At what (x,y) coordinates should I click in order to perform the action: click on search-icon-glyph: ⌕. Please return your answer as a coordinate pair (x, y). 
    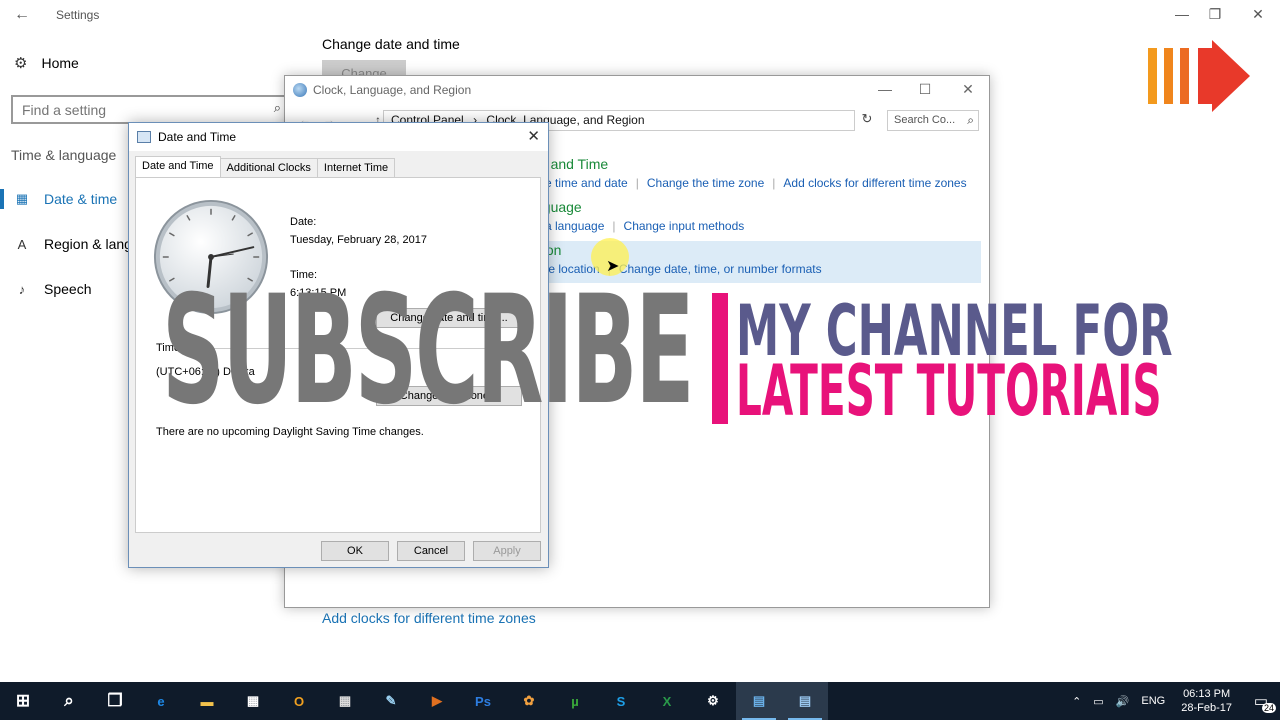
    Looking at the image, I should click on (69, 700).